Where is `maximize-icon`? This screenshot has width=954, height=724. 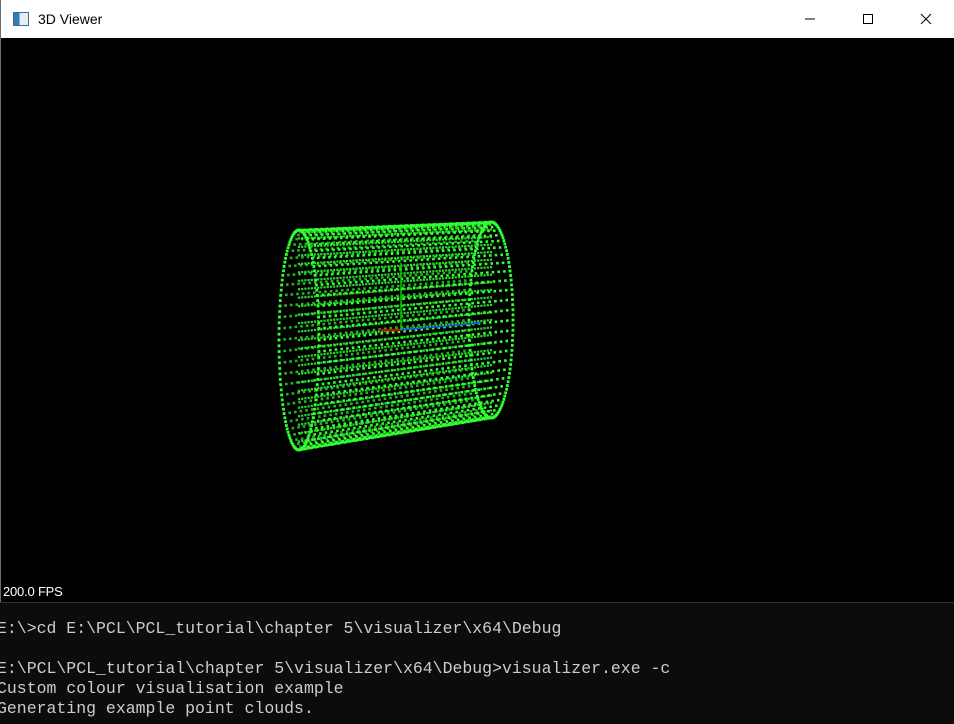 maximize-icon is located at coordinates (868, 19).